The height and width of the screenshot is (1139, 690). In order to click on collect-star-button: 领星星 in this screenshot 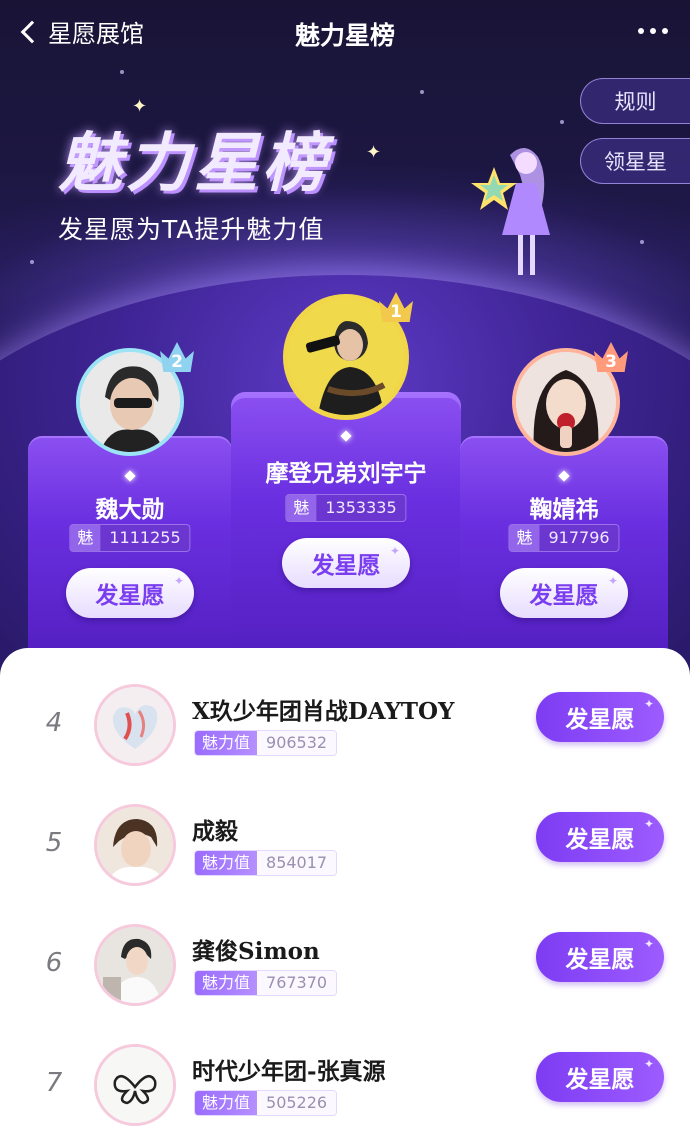, I will do `click(635, 161)`.